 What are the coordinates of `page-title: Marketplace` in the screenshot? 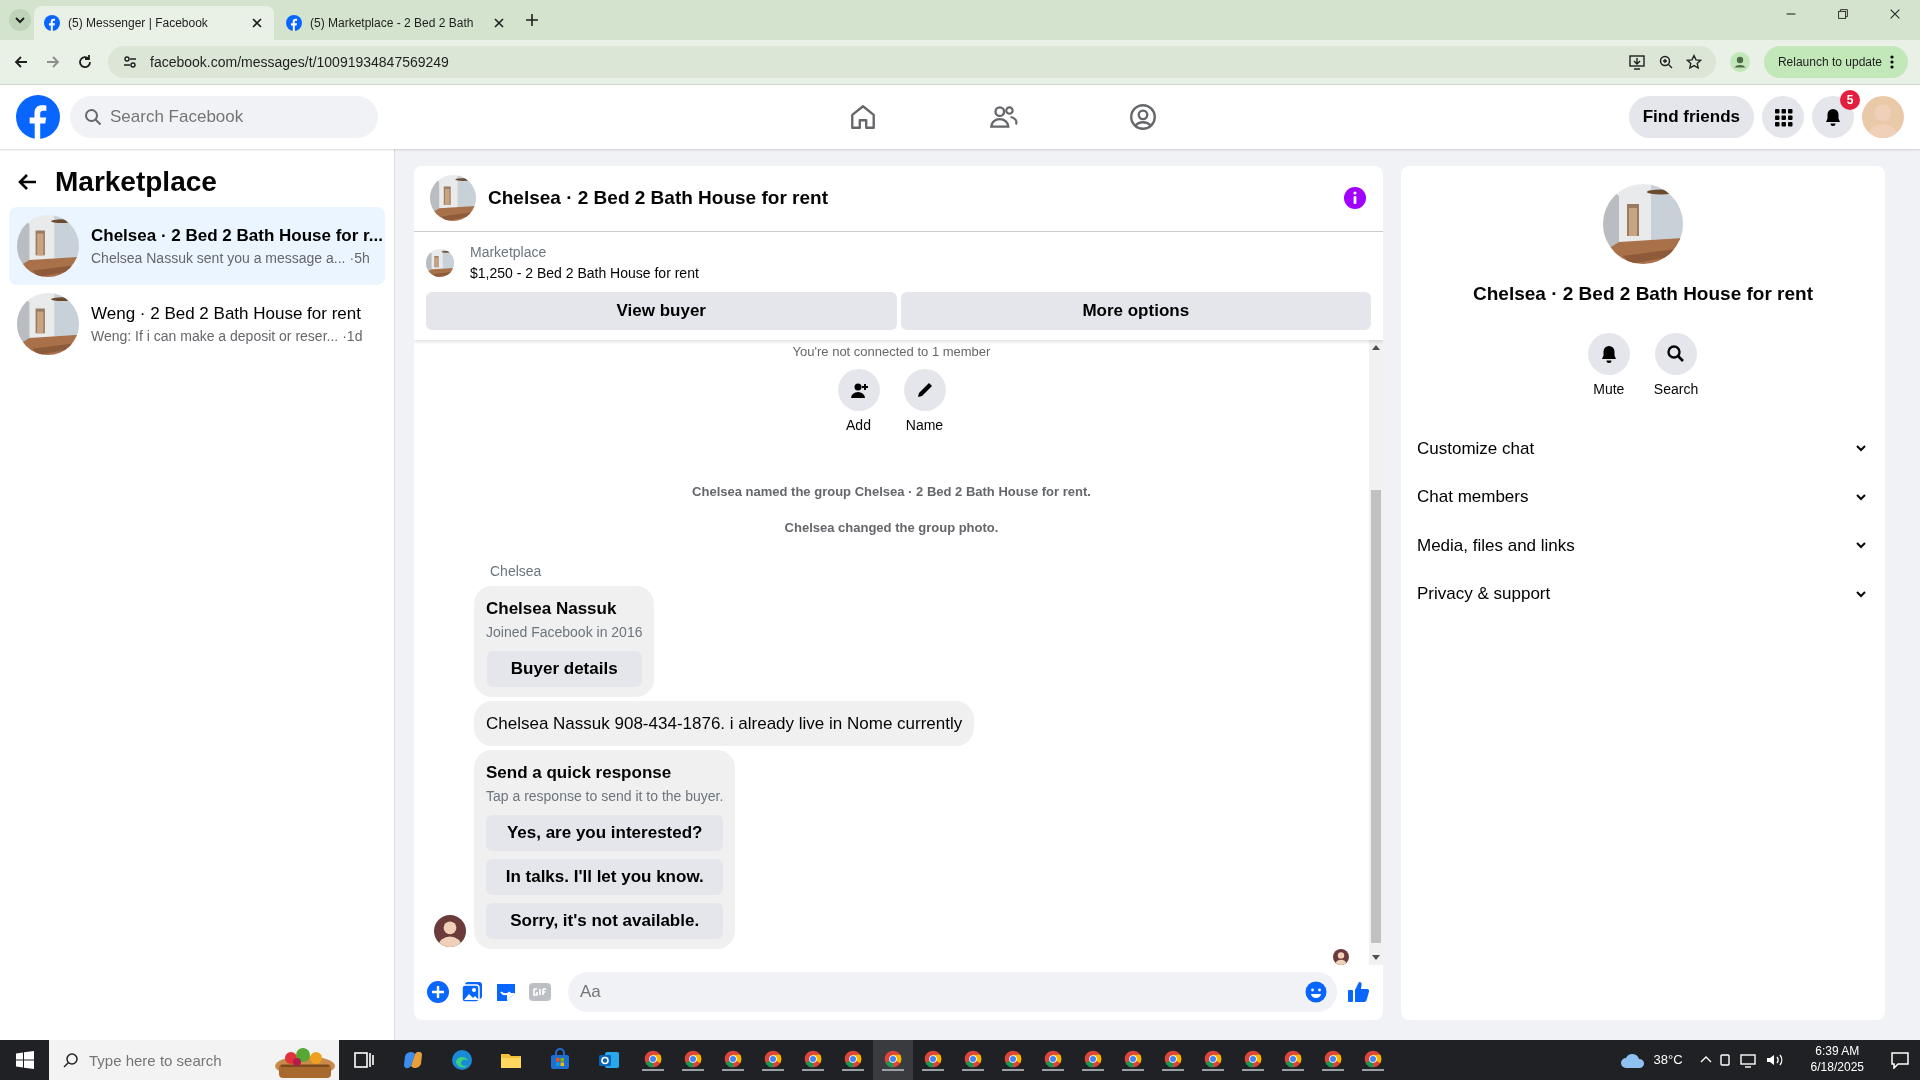 It's located at (136, 182).